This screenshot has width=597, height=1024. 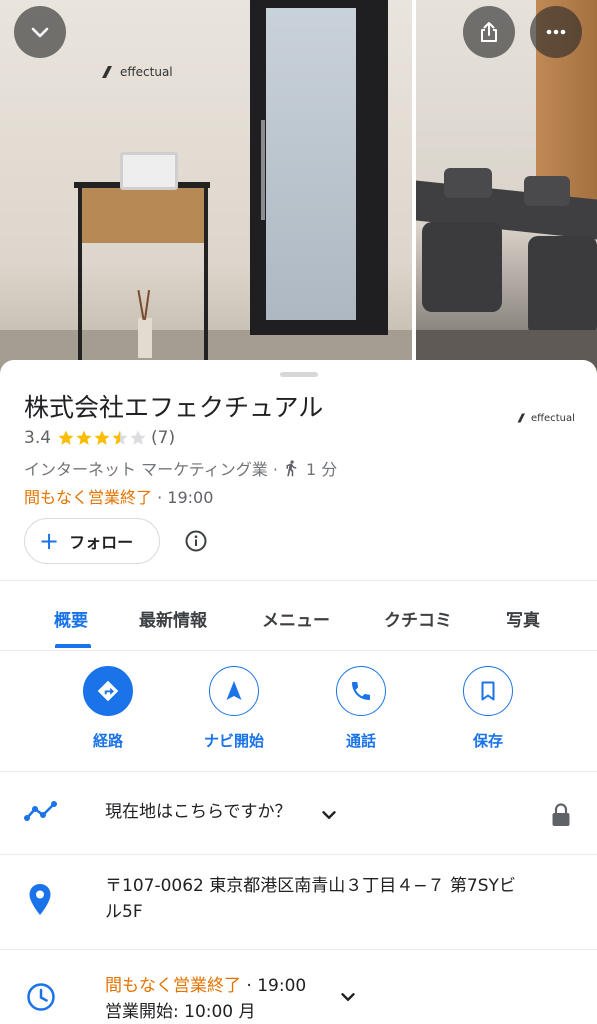 What do you see at coordinates (38, 438) in the screenshot?
I see `rating-value: 3.4` at bounding box center [38, 438].